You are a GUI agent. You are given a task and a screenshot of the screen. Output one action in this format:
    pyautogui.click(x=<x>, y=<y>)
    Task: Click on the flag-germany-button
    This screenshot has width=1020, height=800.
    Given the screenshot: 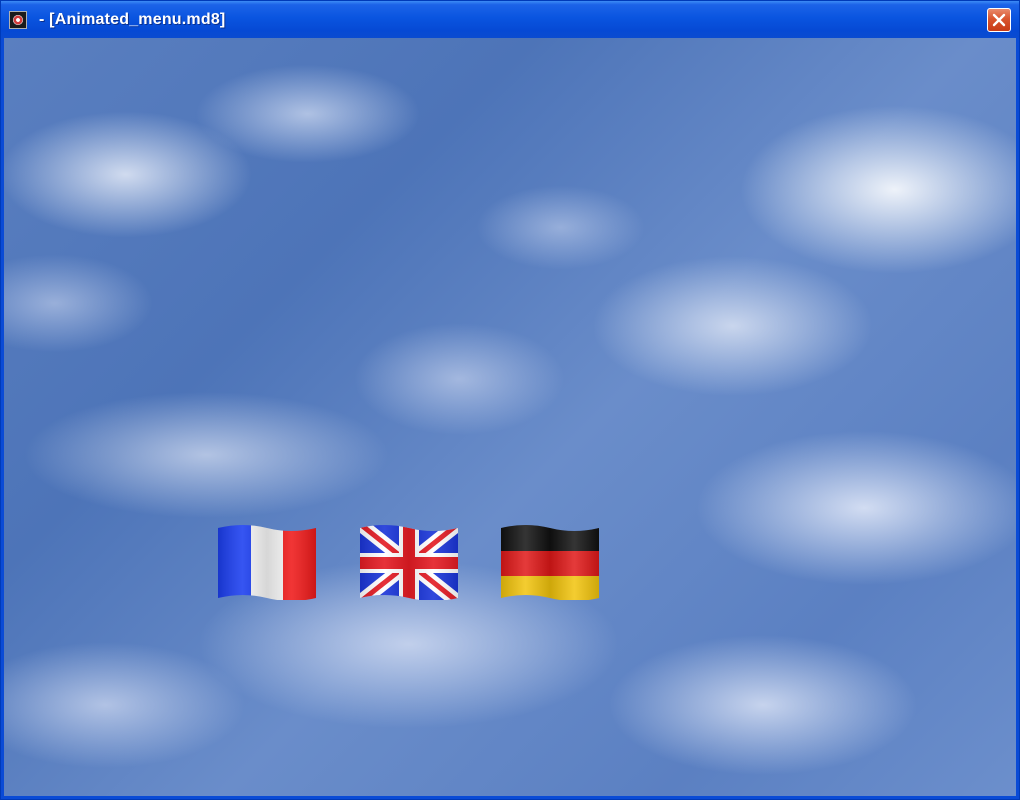 What is the action you would take?
    pyautogui.click(x=550, y=562)
    